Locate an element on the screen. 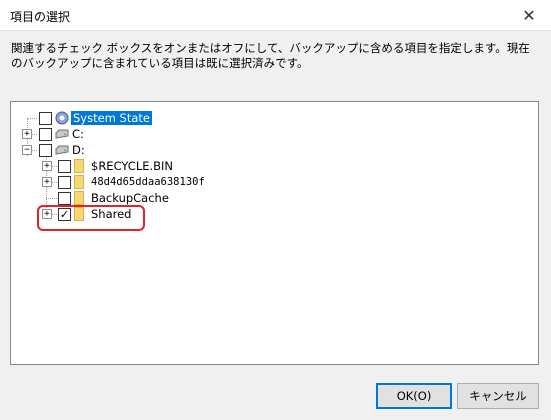 This screenshot has height=420, width=551. tree-item-system-state: System State is located at coordinates (111, 118).